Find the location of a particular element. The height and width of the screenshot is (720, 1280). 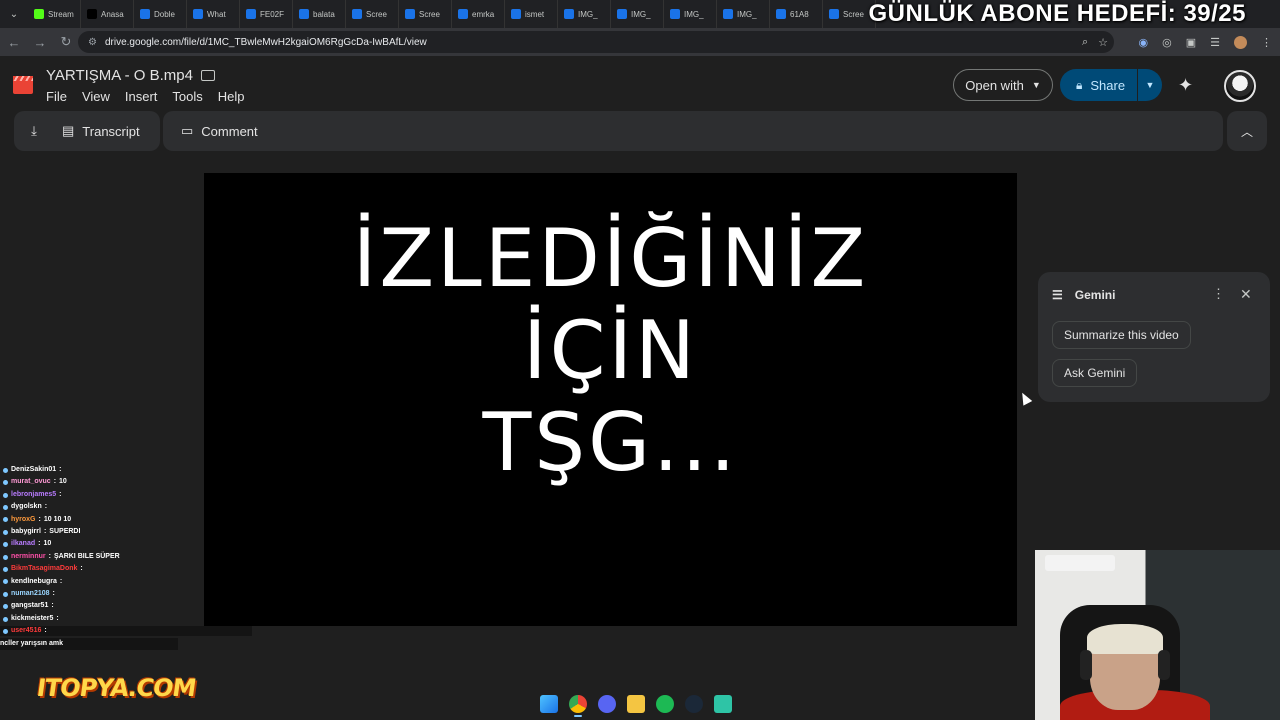

chat-username: babygirrl is located at coordinates (26, 532).